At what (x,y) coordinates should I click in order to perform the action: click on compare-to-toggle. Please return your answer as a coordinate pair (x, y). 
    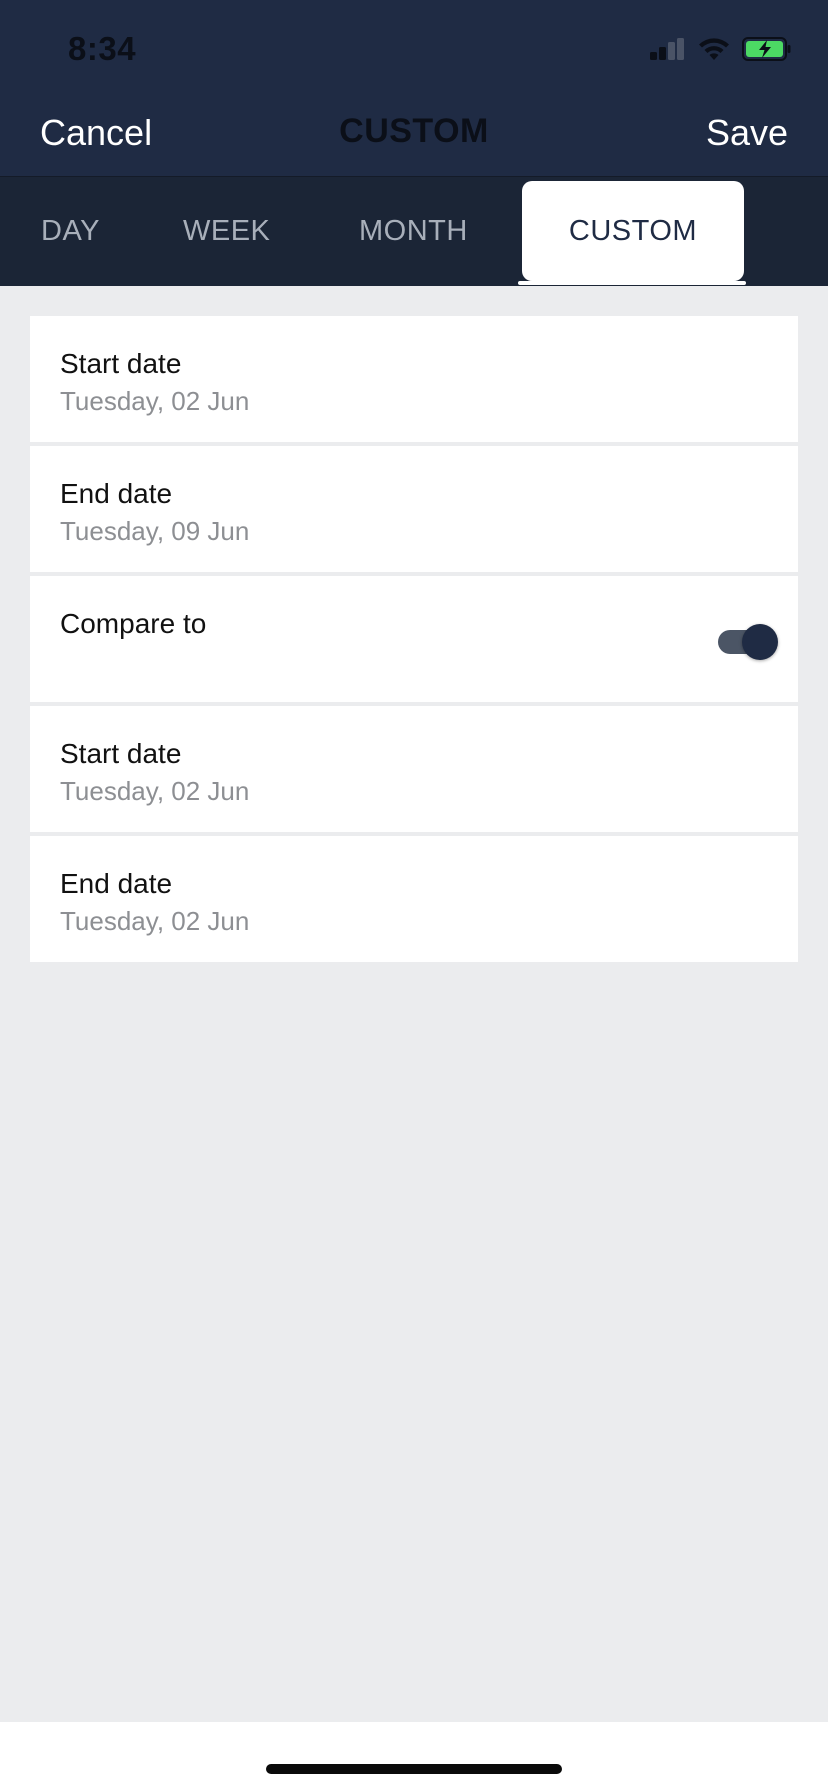
    Looking at the image, I should click on (748, 642).